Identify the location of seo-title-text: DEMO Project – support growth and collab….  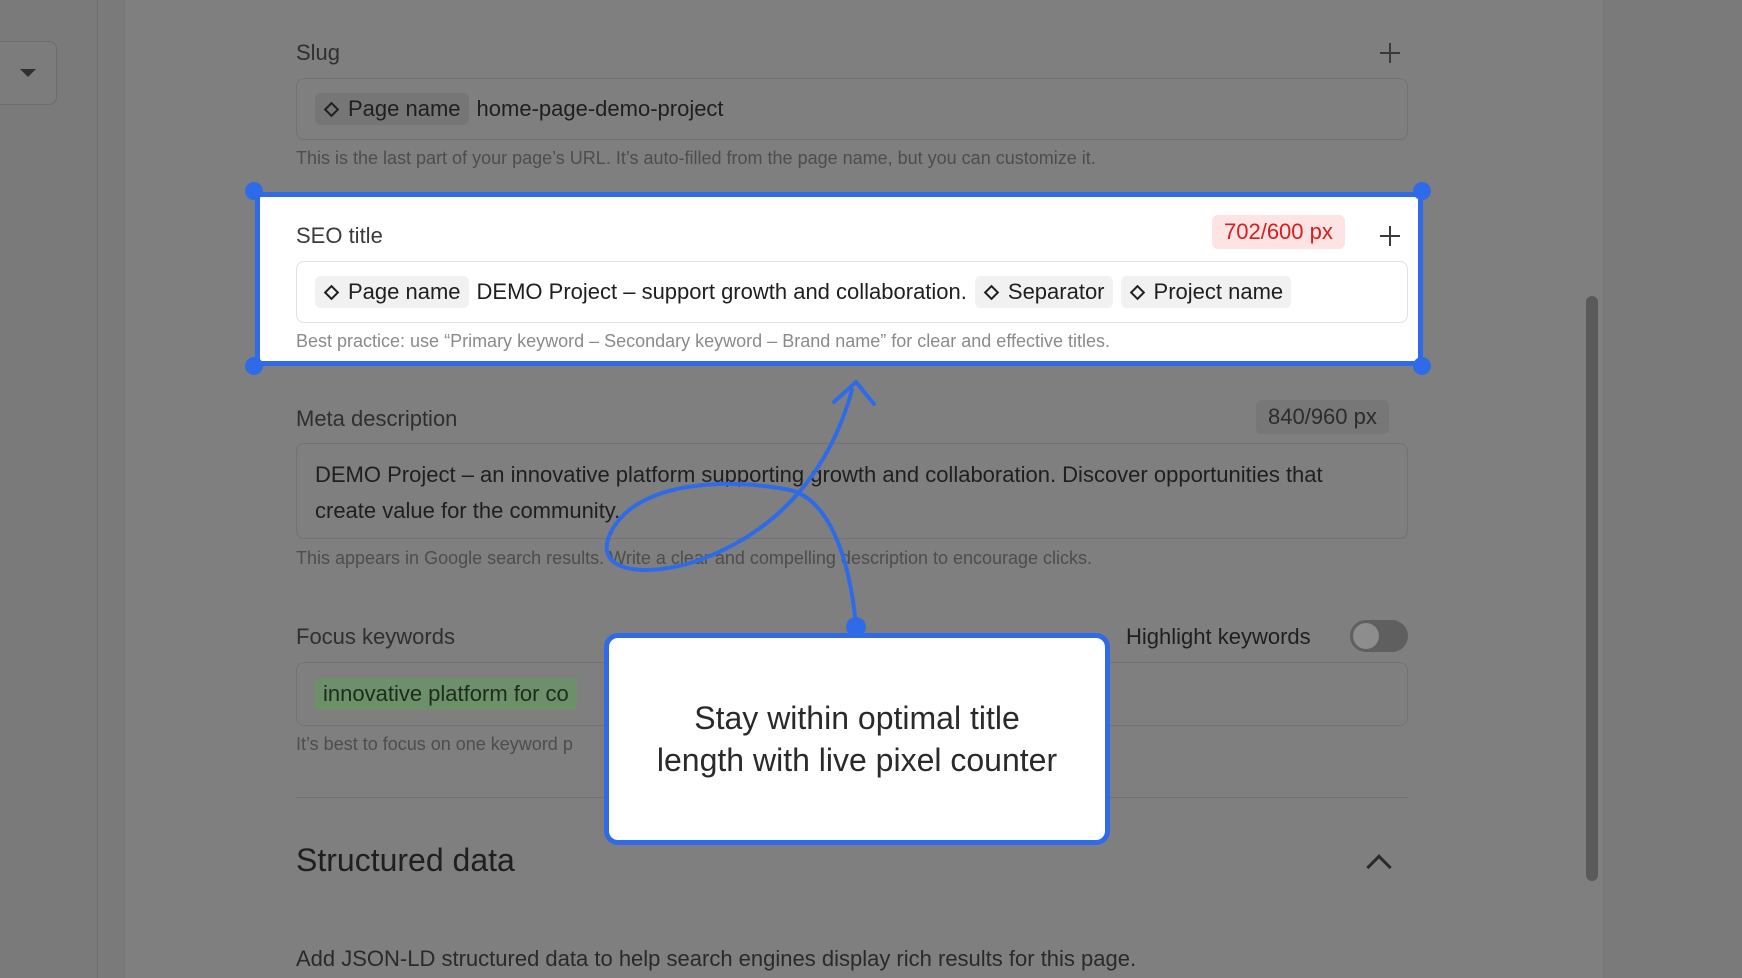
(721, 291).